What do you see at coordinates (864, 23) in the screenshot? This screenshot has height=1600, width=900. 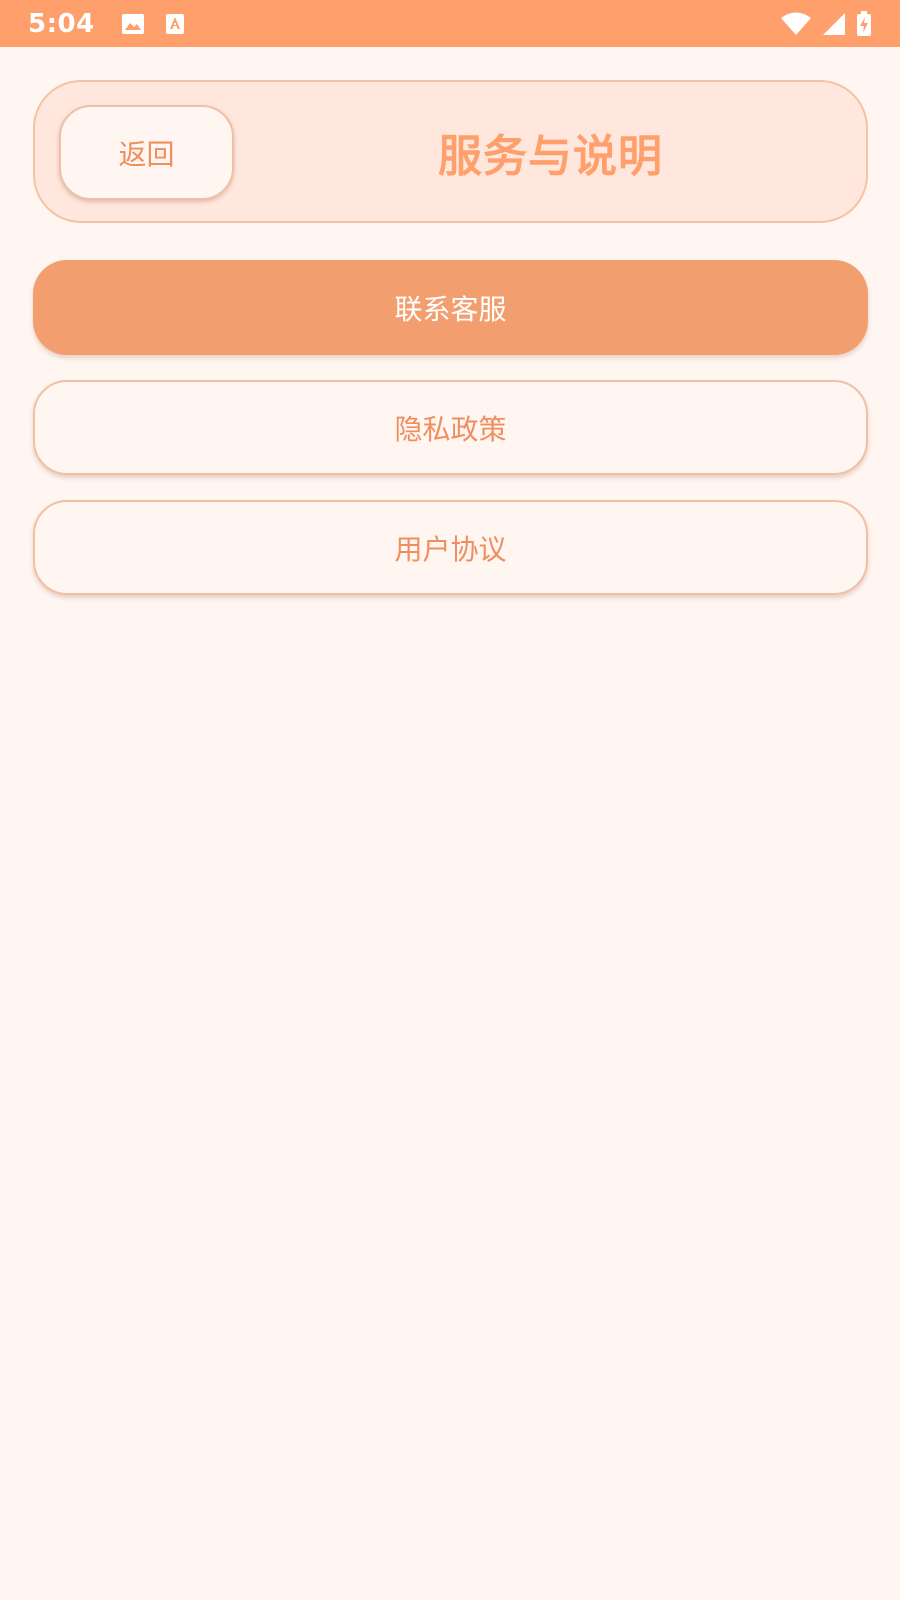 I see `battery-charging-icon` at bounding box center [864, 23].